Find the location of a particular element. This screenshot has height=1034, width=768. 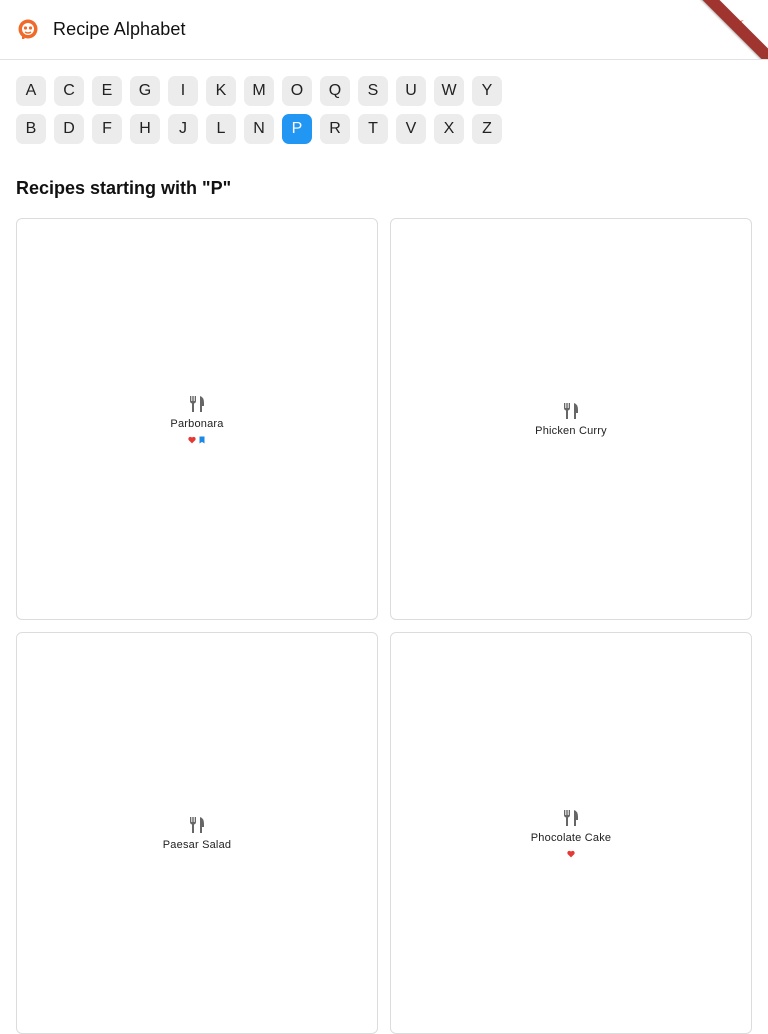

letter-button-l: L is located at coordinates (221, 129).